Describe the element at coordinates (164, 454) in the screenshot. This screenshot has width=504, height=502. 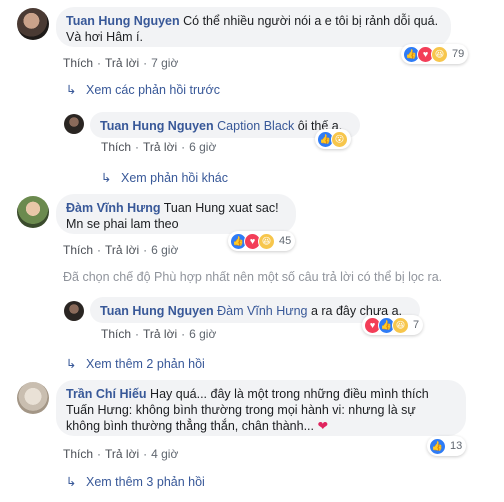
I see `timestamp: 4 giờ` at that location.